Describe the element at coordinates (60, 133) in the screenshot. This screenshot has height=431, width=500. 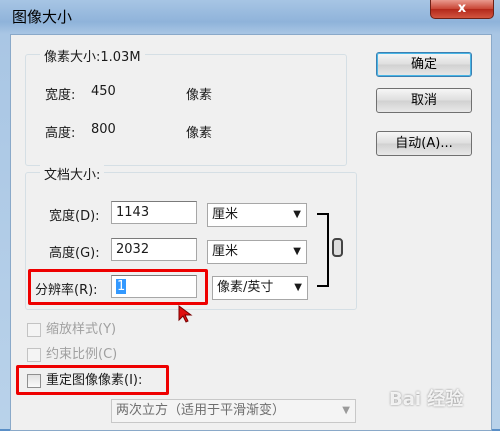
I see `pixel-height-label: 高度:` at that location.